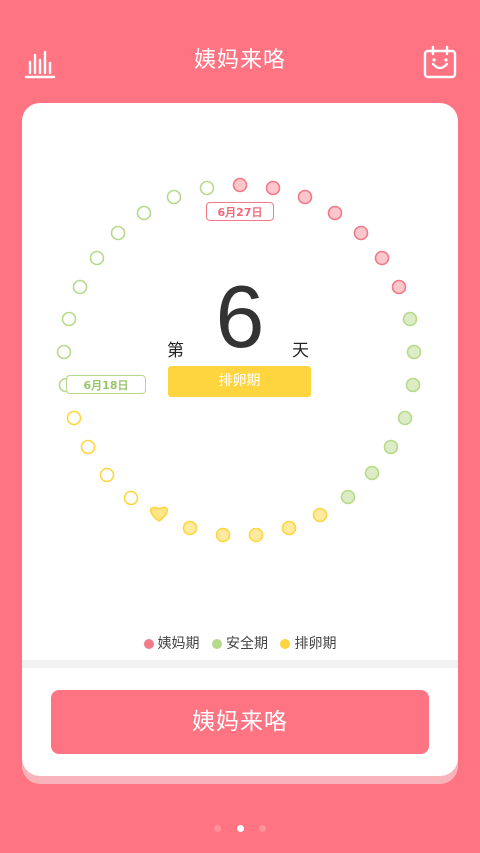  Describe the element at coordinates (159, 514) in the screenshot. I see `heart-icon` at that location.